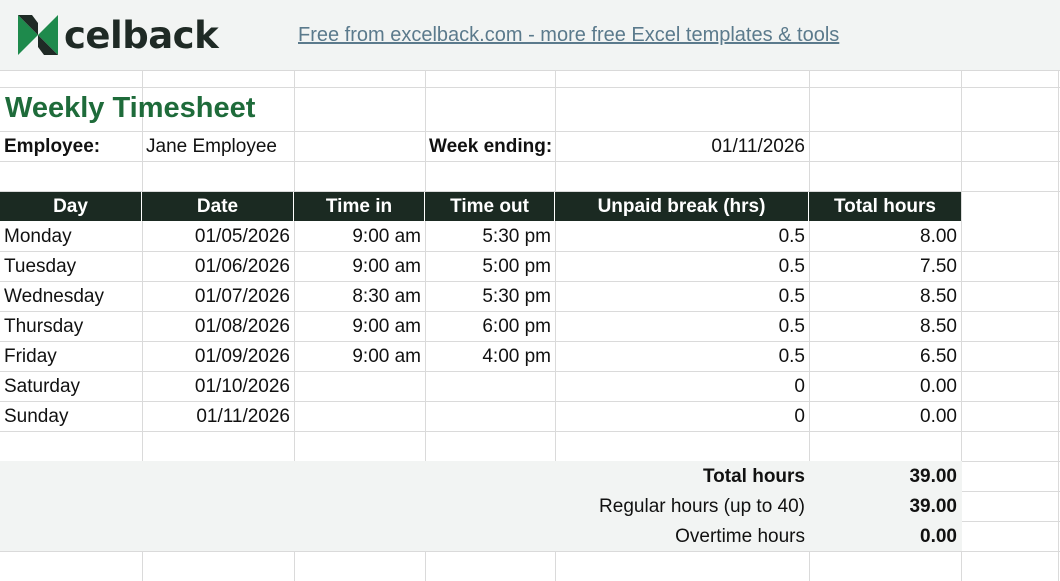 This screenshot has width=1060, height=581. Describe the element at coordinates (38, 35) in the screenshot. I see `excelback-x-icon` at that location.